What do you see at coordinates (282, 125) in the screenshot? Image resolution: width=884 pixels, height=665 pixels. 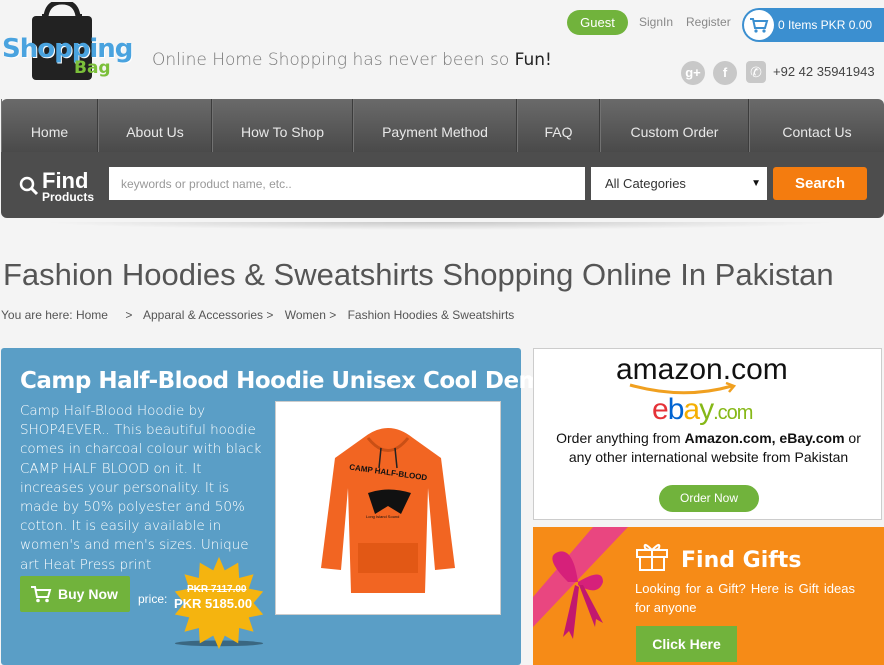 I see `nav-how-to-shop: How To Shop` at bounding box center [282, 125].